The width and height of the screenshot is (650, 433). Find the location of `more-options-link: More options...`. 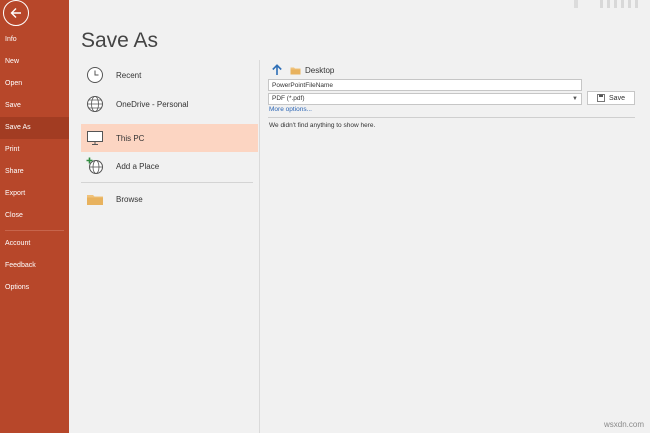

more-options-link: More options... is located at coordinates (290, 109).